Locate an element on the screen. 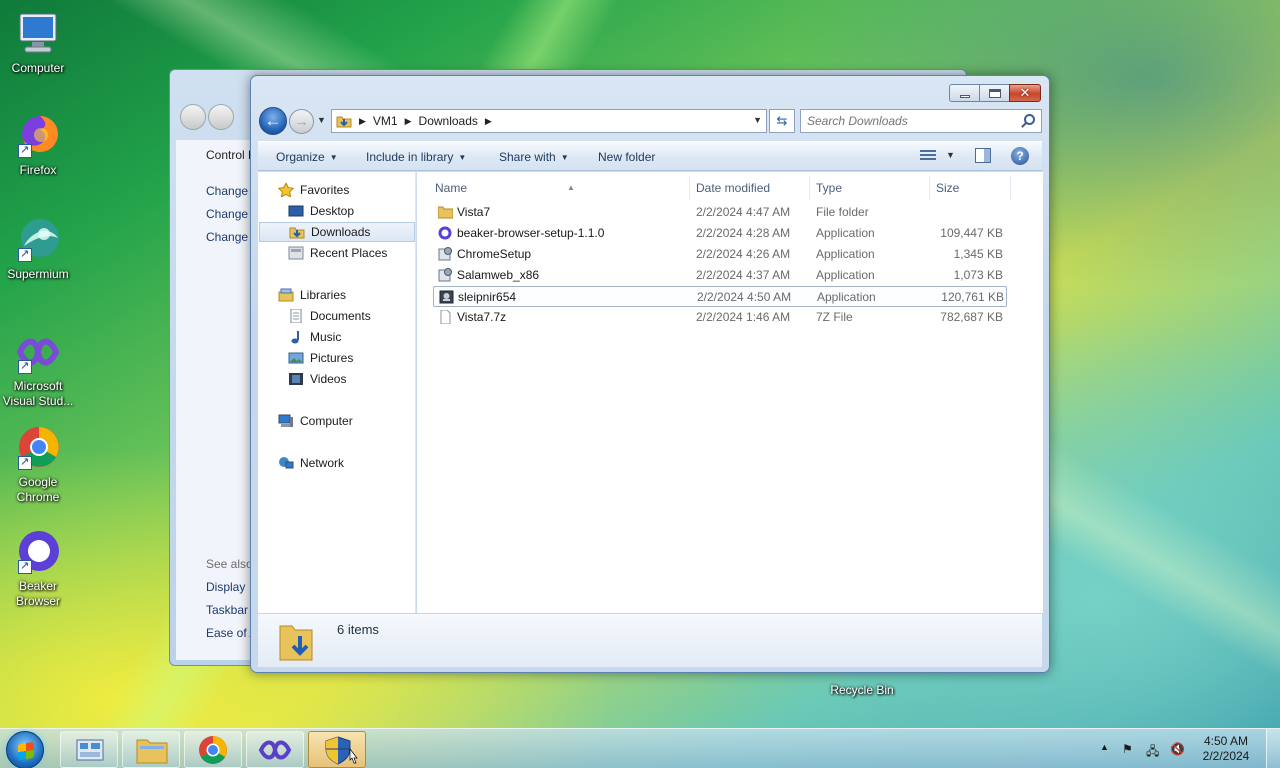 The height and width of the screenshot is (768, 1280). setup-app-icon is located at coordinates (445, 254).